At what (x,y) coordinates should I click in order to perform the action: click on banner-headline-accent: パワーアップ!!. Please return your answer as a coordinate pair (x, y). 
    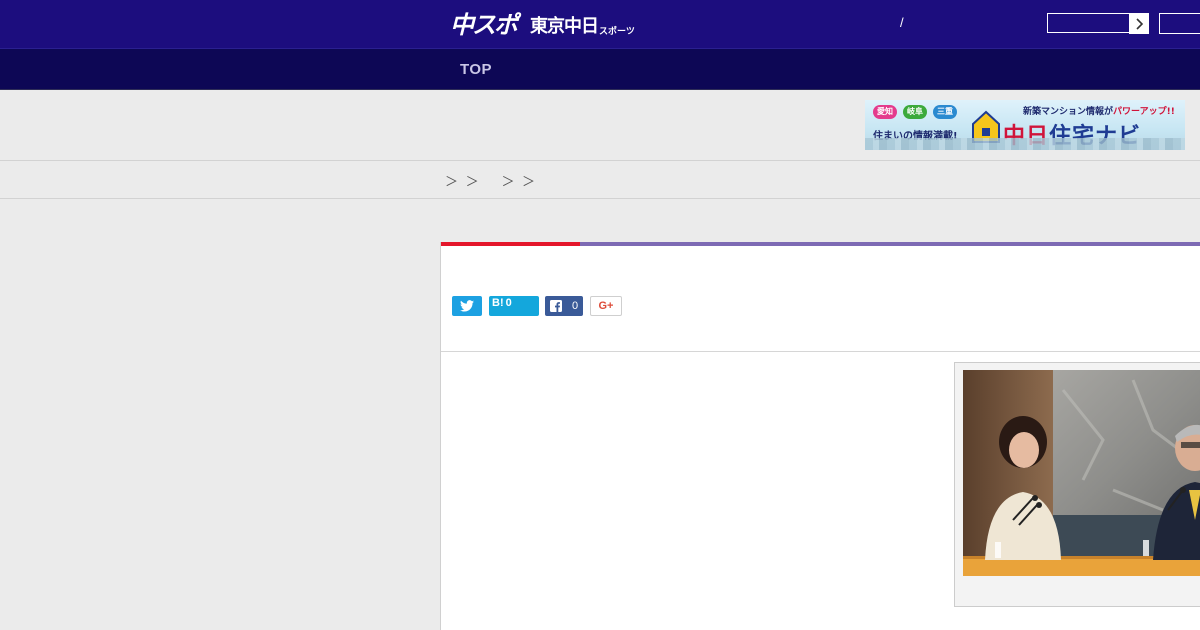
    Looking at the image, I should click on (1144, 112).